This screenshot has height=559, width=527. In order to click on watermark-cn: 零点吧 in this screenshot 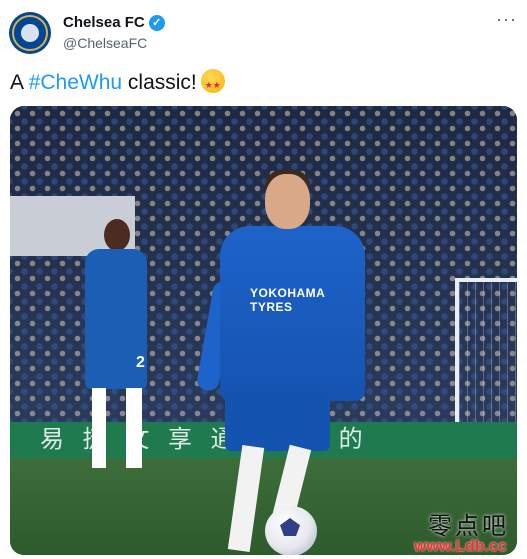, I will do `click(468, 526)`.